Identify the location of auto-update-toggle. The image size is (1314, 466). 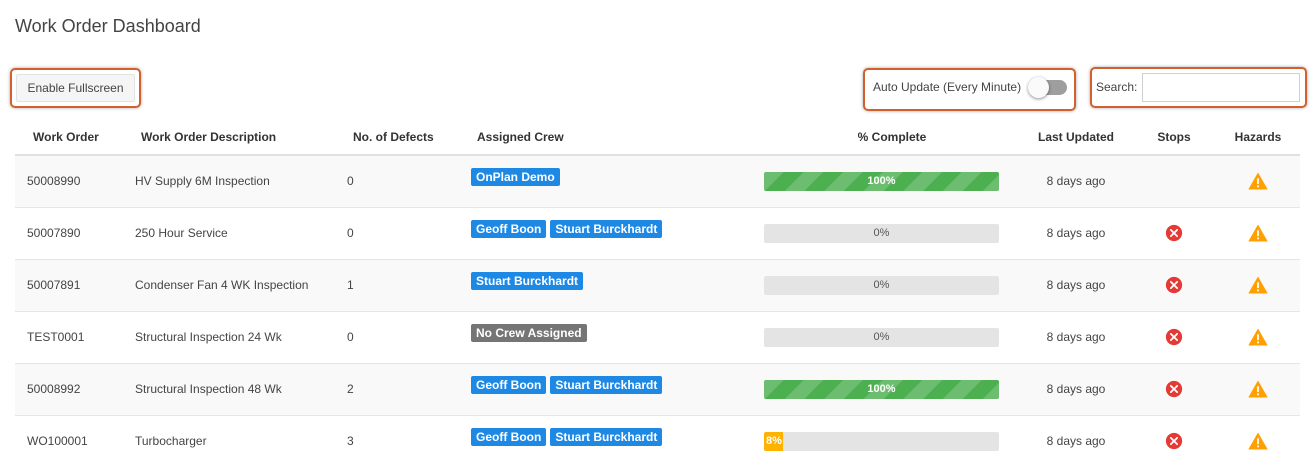
(1047, 87).